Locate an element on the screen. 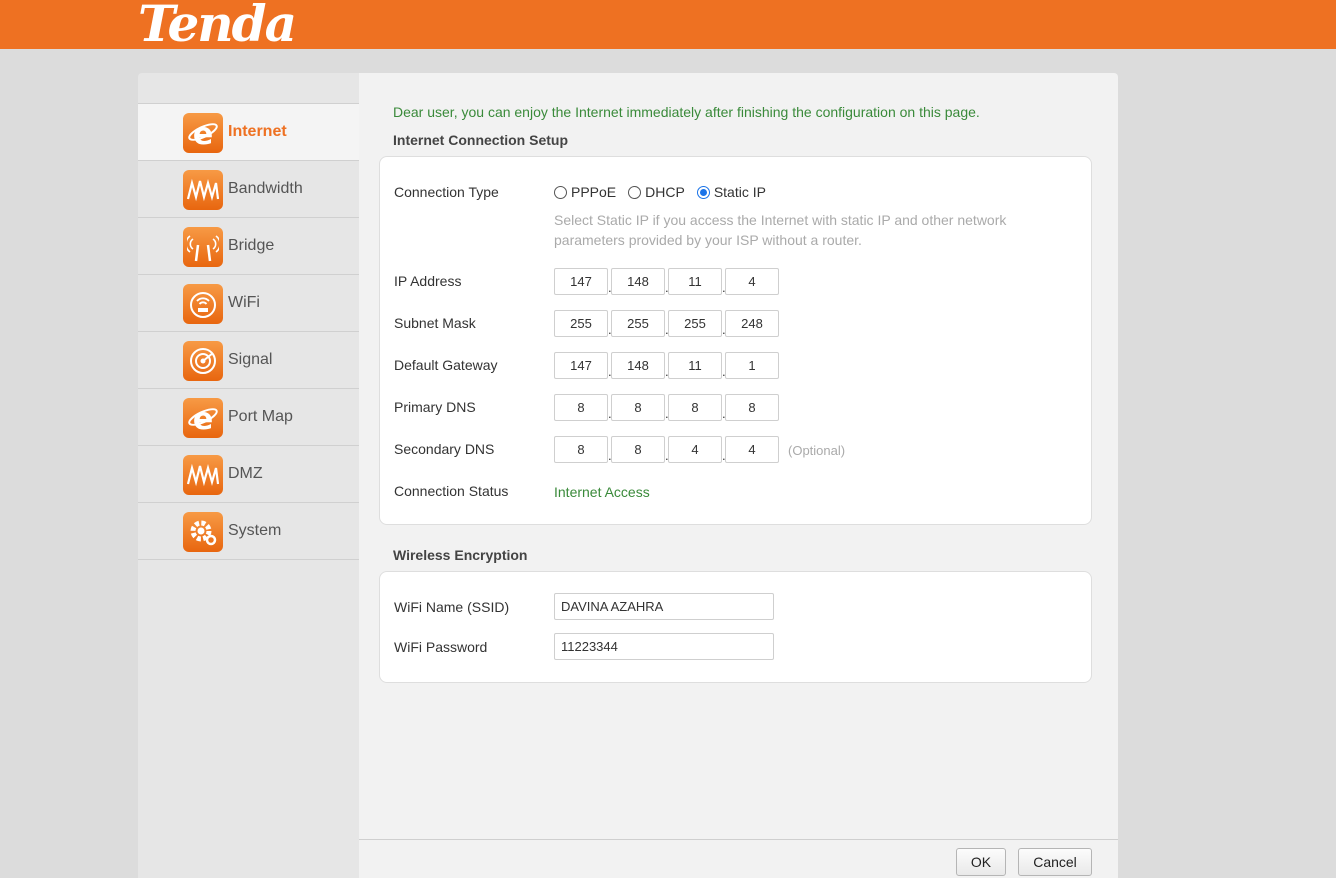  radio-dhcp: DHCP is located at coordinates (656, 192).